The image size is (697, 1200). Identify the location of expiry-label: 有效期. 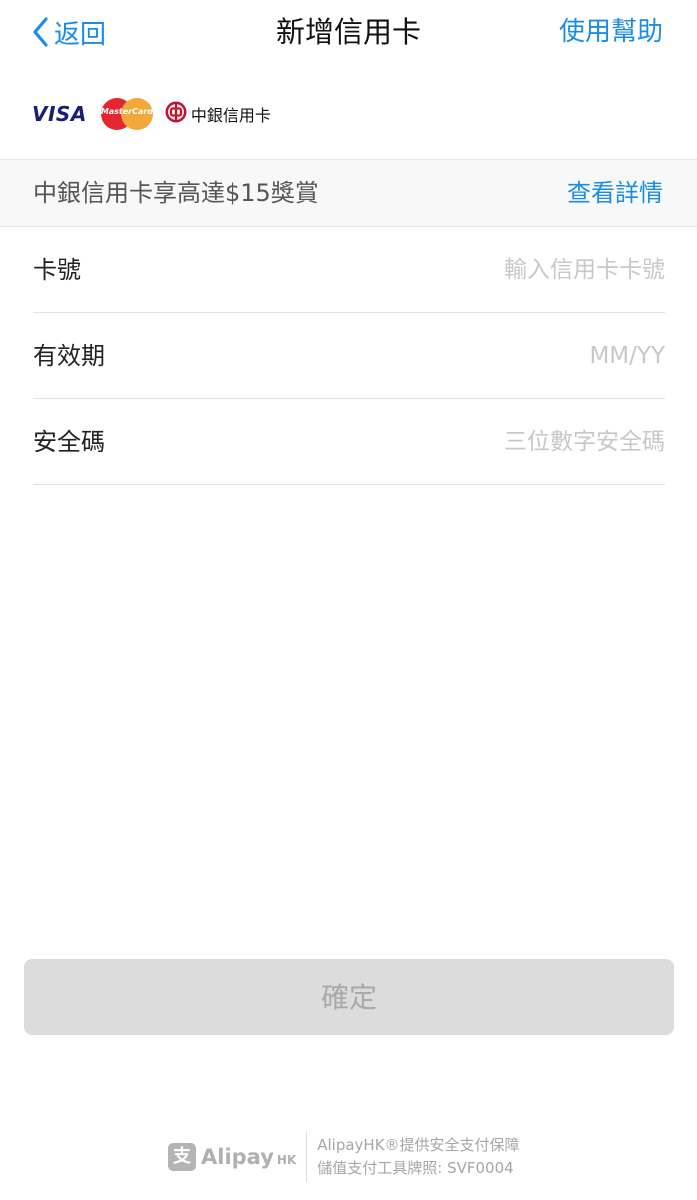
(69, 356).